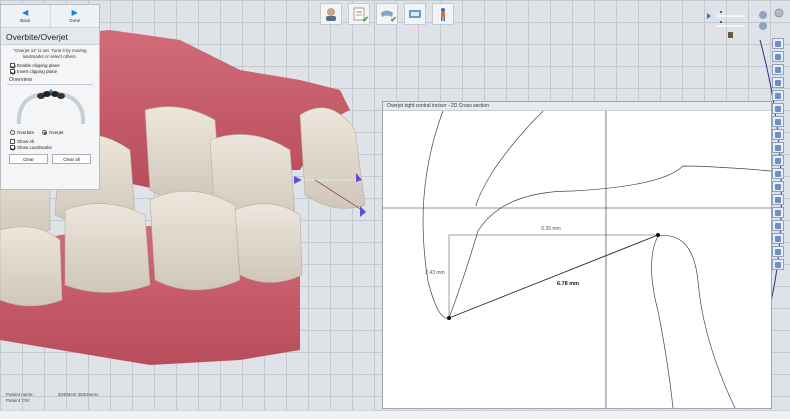  What do you see at coordinates (71, 159) in the screenshot?
I see `clear-all-button: Clear all` at bounding box center [71, 159].